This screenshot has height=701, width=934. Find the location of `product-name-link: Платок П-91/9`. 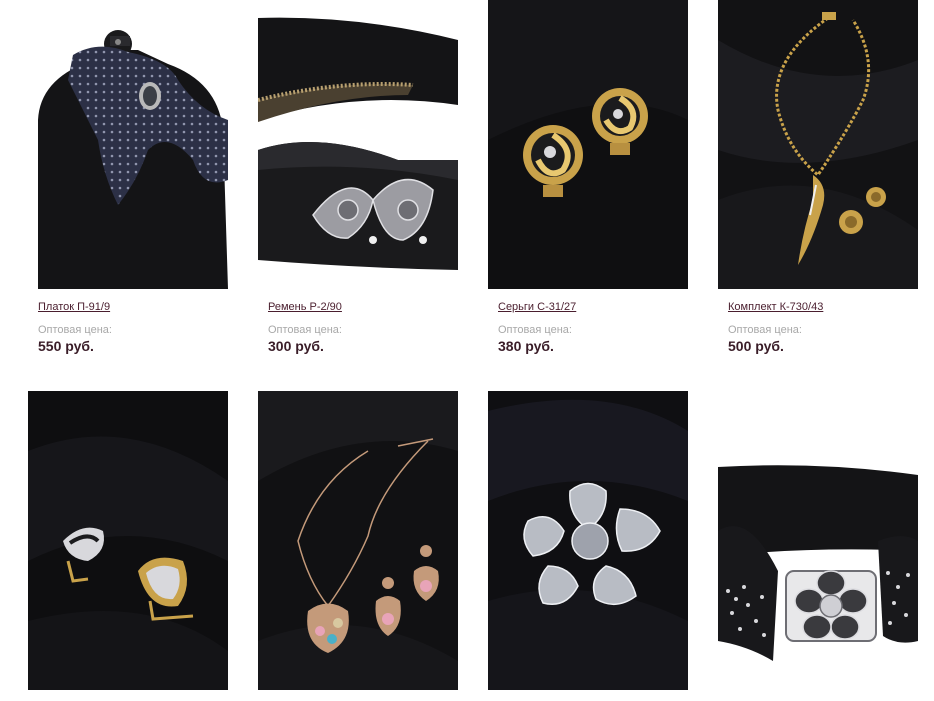

product-name-link: Платок П-91/9 is located at coordinates (74, 307).